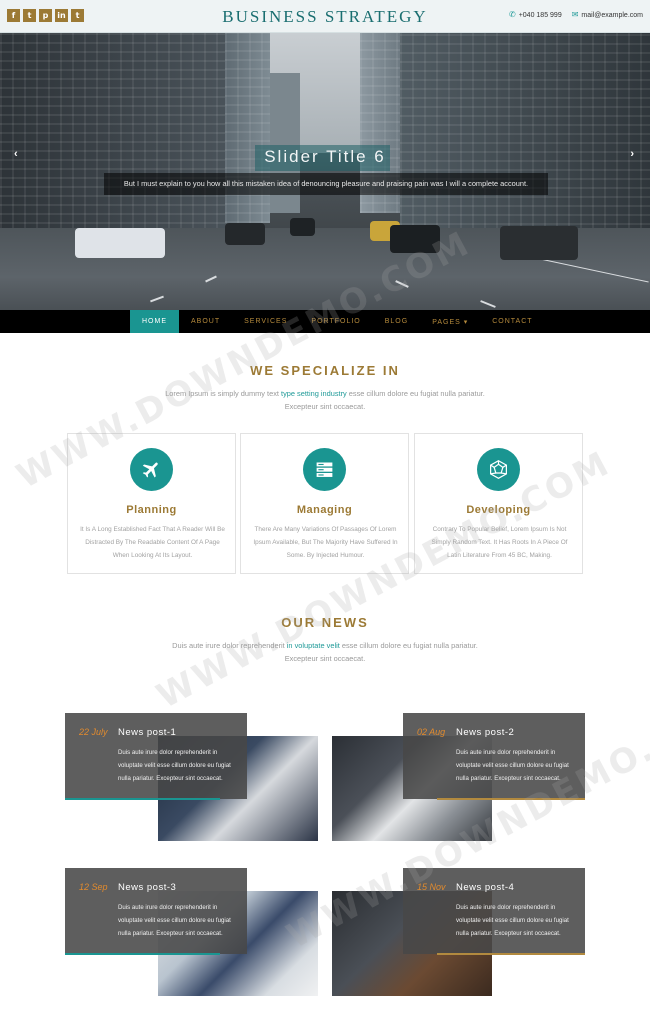 The height and width of the screenshot is (1030, 650). I want to click on news-subtitle-text: Duis aute irure dolor reprehenderit, so click(229, 645).